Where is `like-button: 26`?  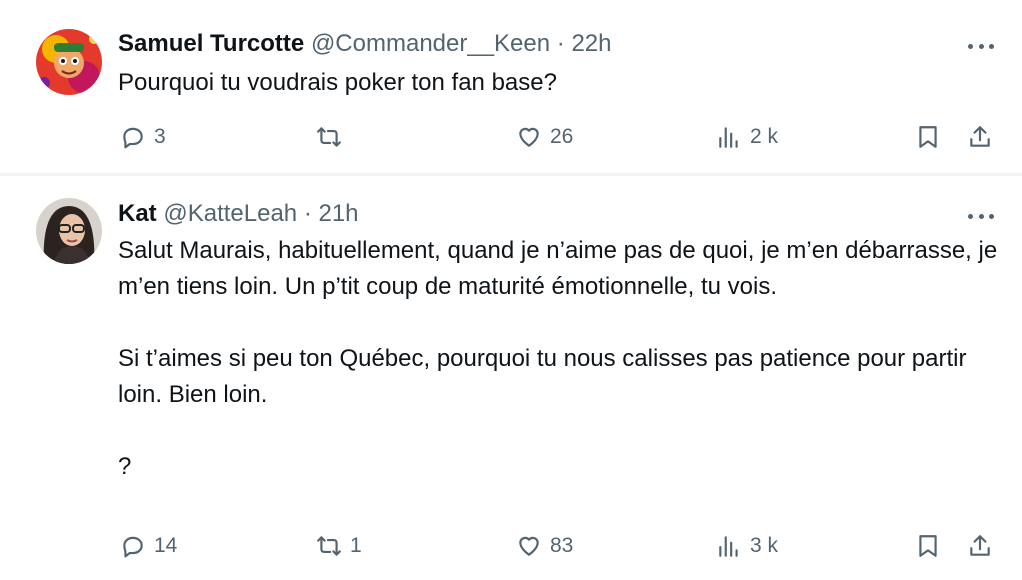 like-button: 26 is located at coordinates (544, 137).